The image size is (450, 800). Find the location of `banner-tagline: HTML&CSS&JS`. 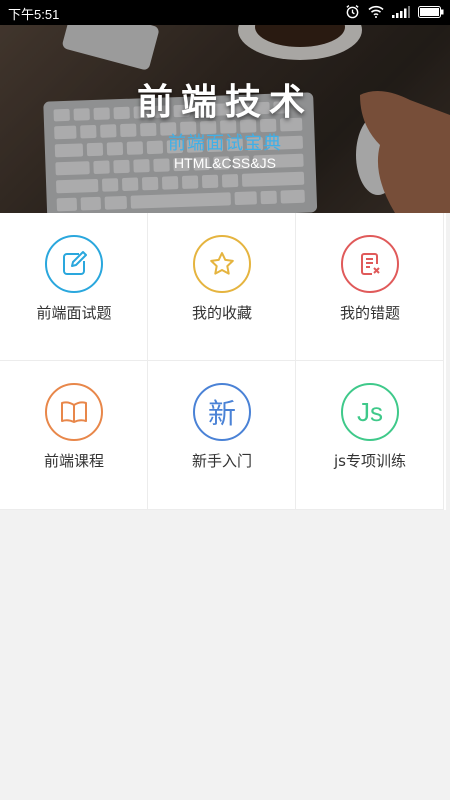

banner-tagline: HTML&CSS&JS is located at coordinates (225, 163).